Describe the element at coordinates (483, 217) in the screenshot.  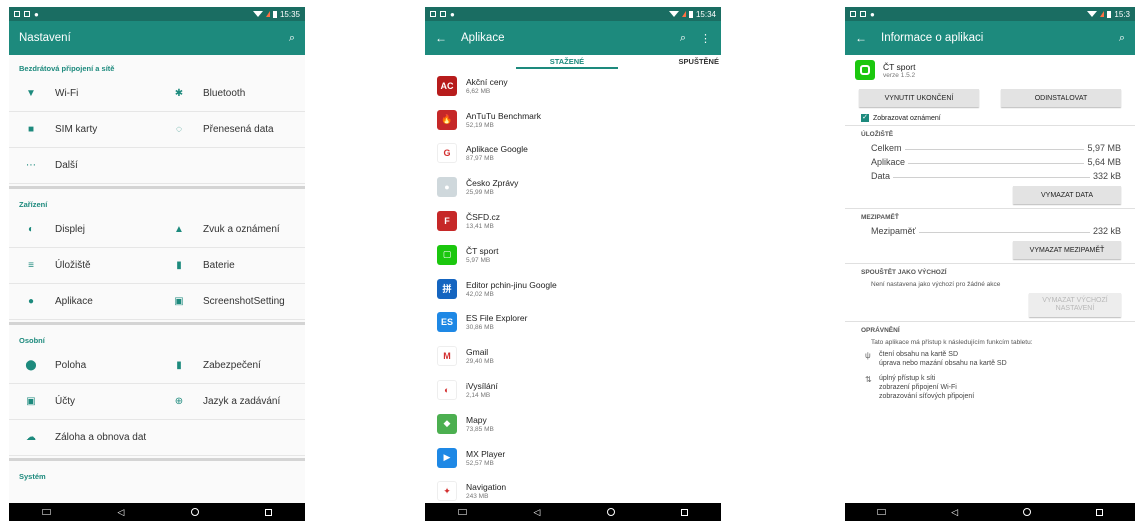
I see `app-name: ČSFD.cz` at that location.